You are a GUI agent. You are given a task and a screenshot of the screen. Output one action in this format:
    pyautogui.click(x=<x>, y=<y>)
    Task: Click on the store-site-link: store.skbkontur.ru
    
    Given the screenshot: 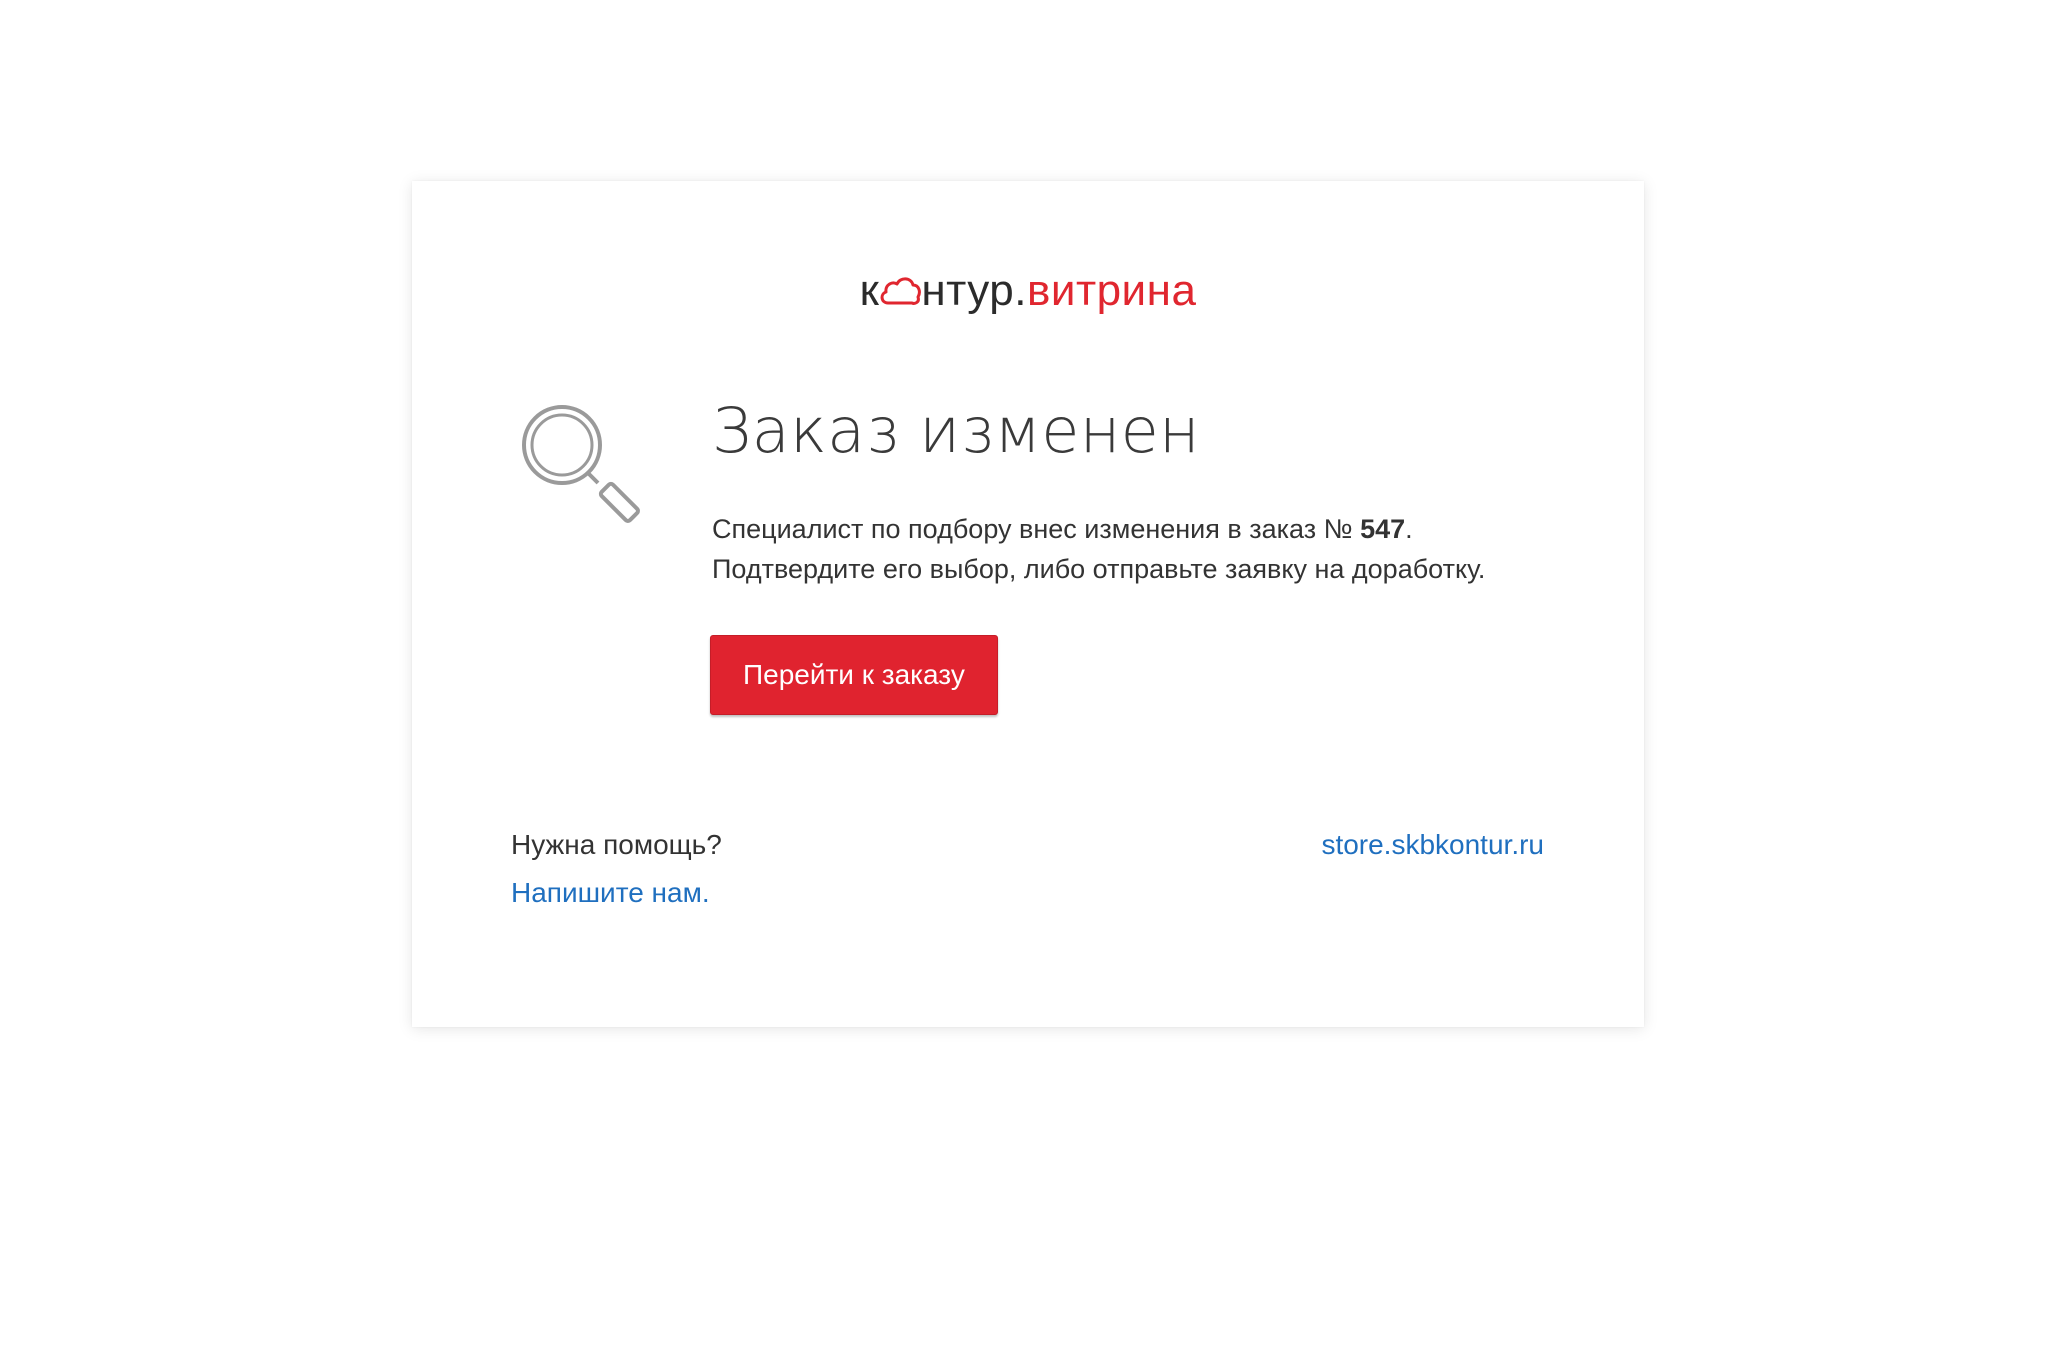 What is the action you would take?
    pyautogui.click(x=1432, y=845)
    